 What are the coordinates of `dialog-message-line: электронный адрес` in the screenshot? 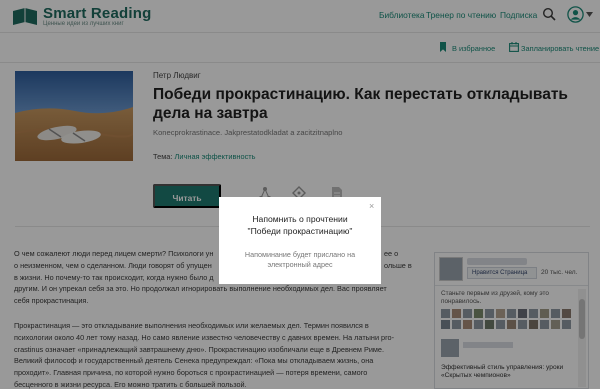 It's located at (300, 264).